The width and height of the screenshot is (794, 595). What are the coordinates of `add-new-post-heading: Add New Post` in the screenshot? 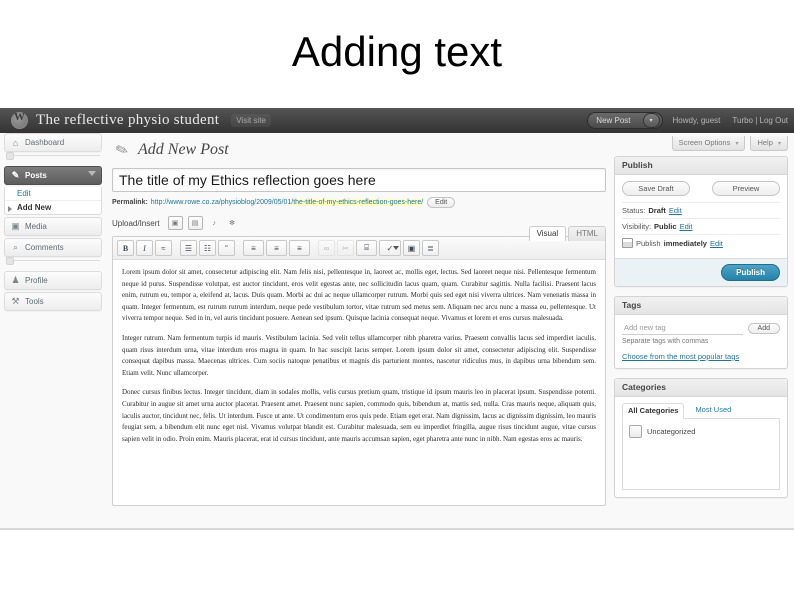 It's located at (183, 149).